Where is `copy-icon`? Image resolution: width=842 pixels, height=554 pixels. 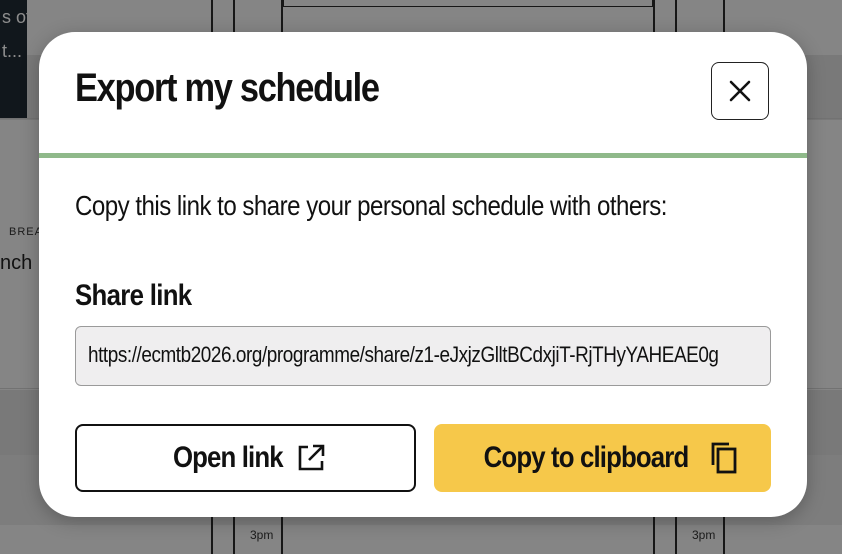
copy-icon is located at coordinates (724, 458).